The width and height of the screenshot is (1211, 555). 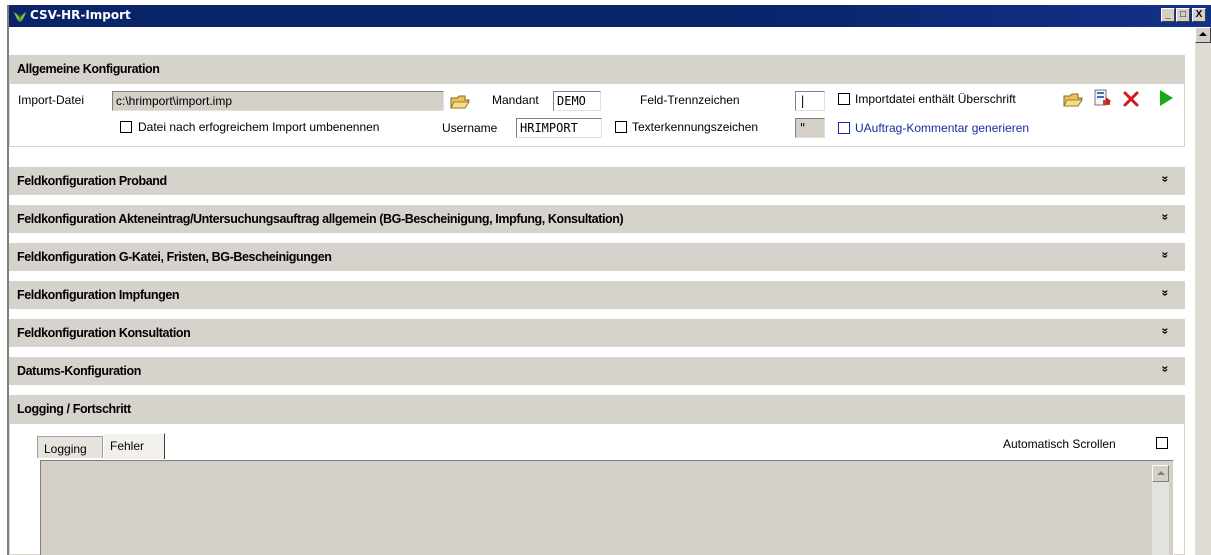 I want to click on username-label: Username, so click(x=470, y=128).